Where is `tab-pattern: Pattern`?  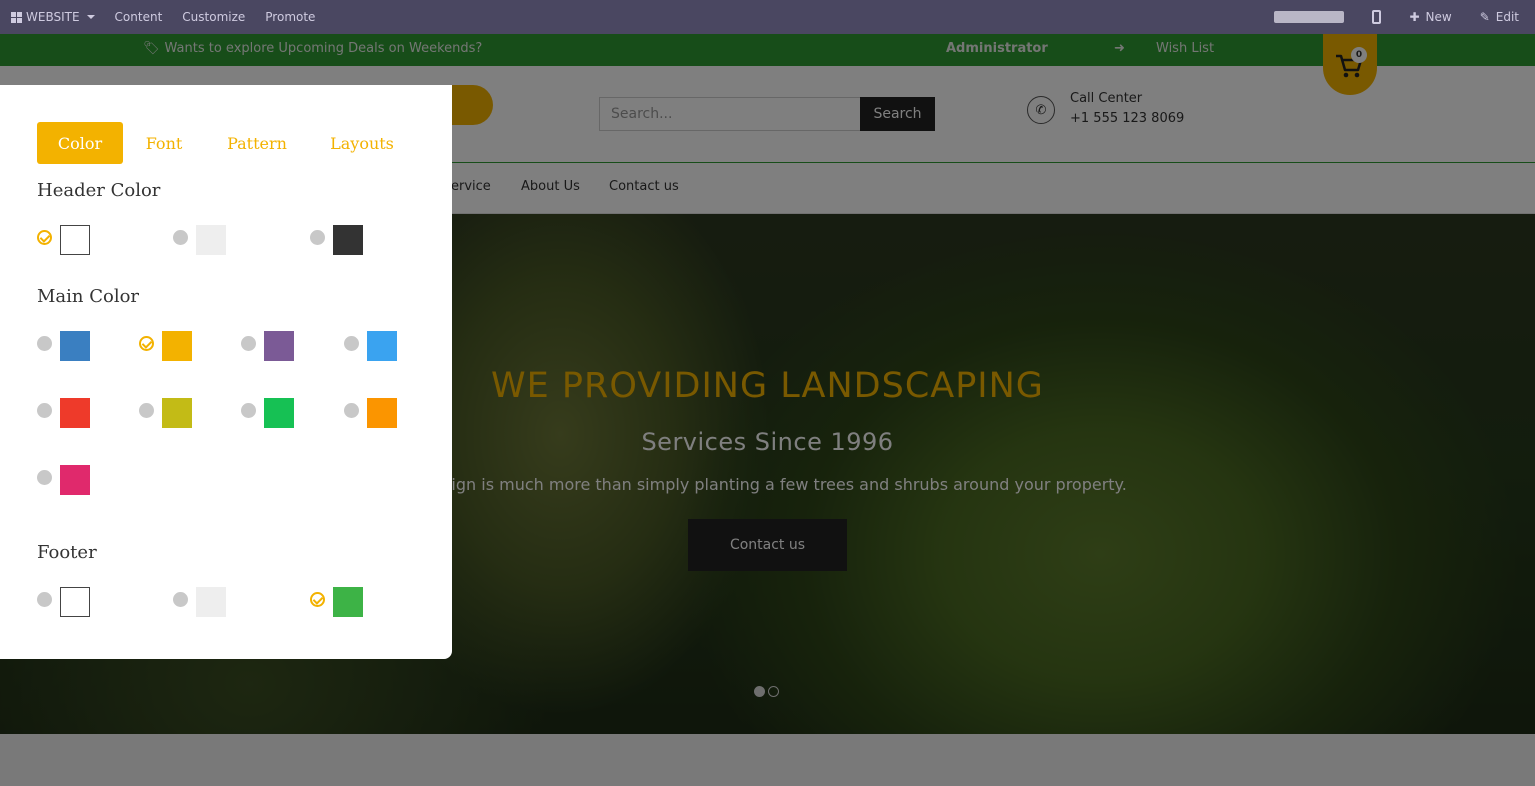
tab-pattern: Pattern is located at coordinates (257, 143).